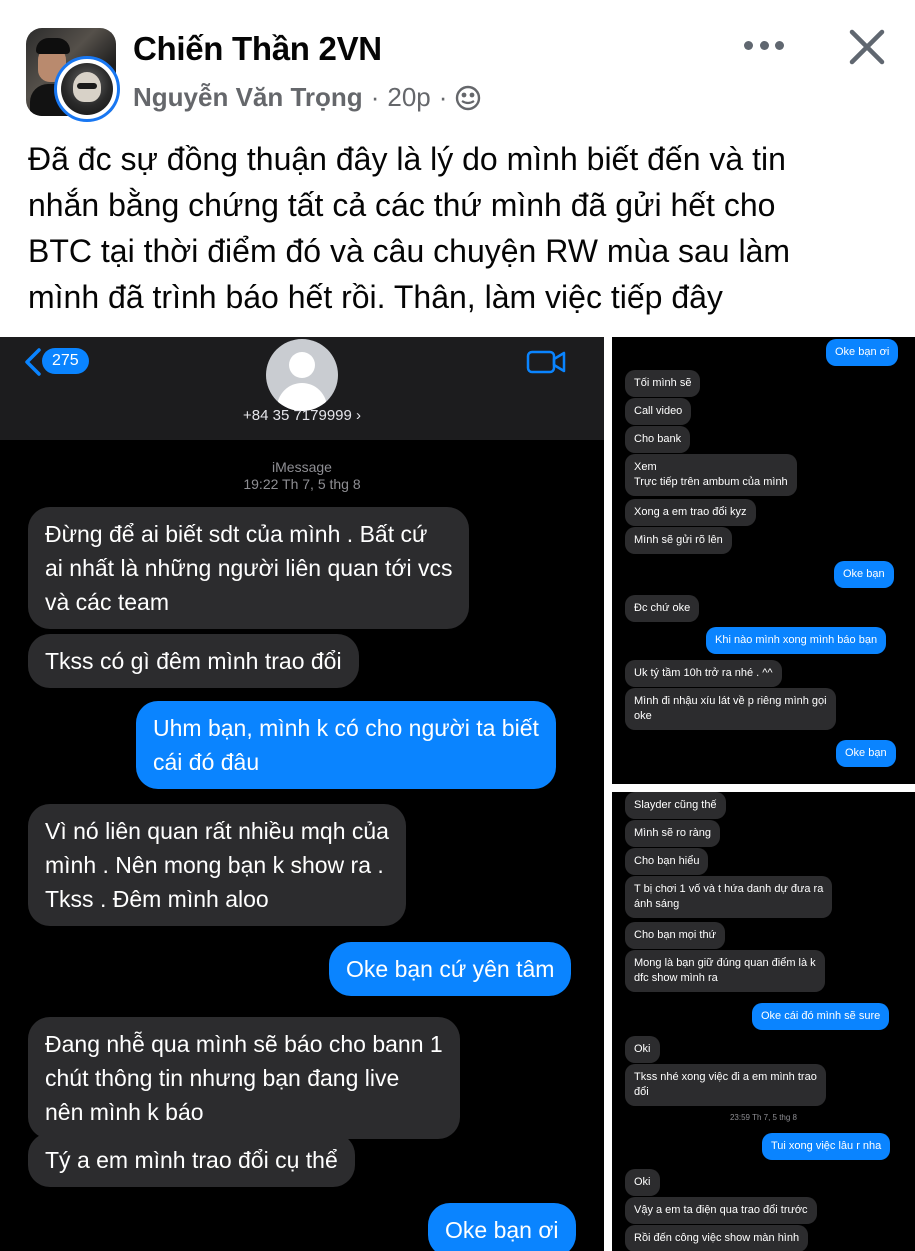 Image resolution: width=915 pixels, height=1251 pixels. I want to click on message-line: Cho bạn hiểu, so click(667, 861).